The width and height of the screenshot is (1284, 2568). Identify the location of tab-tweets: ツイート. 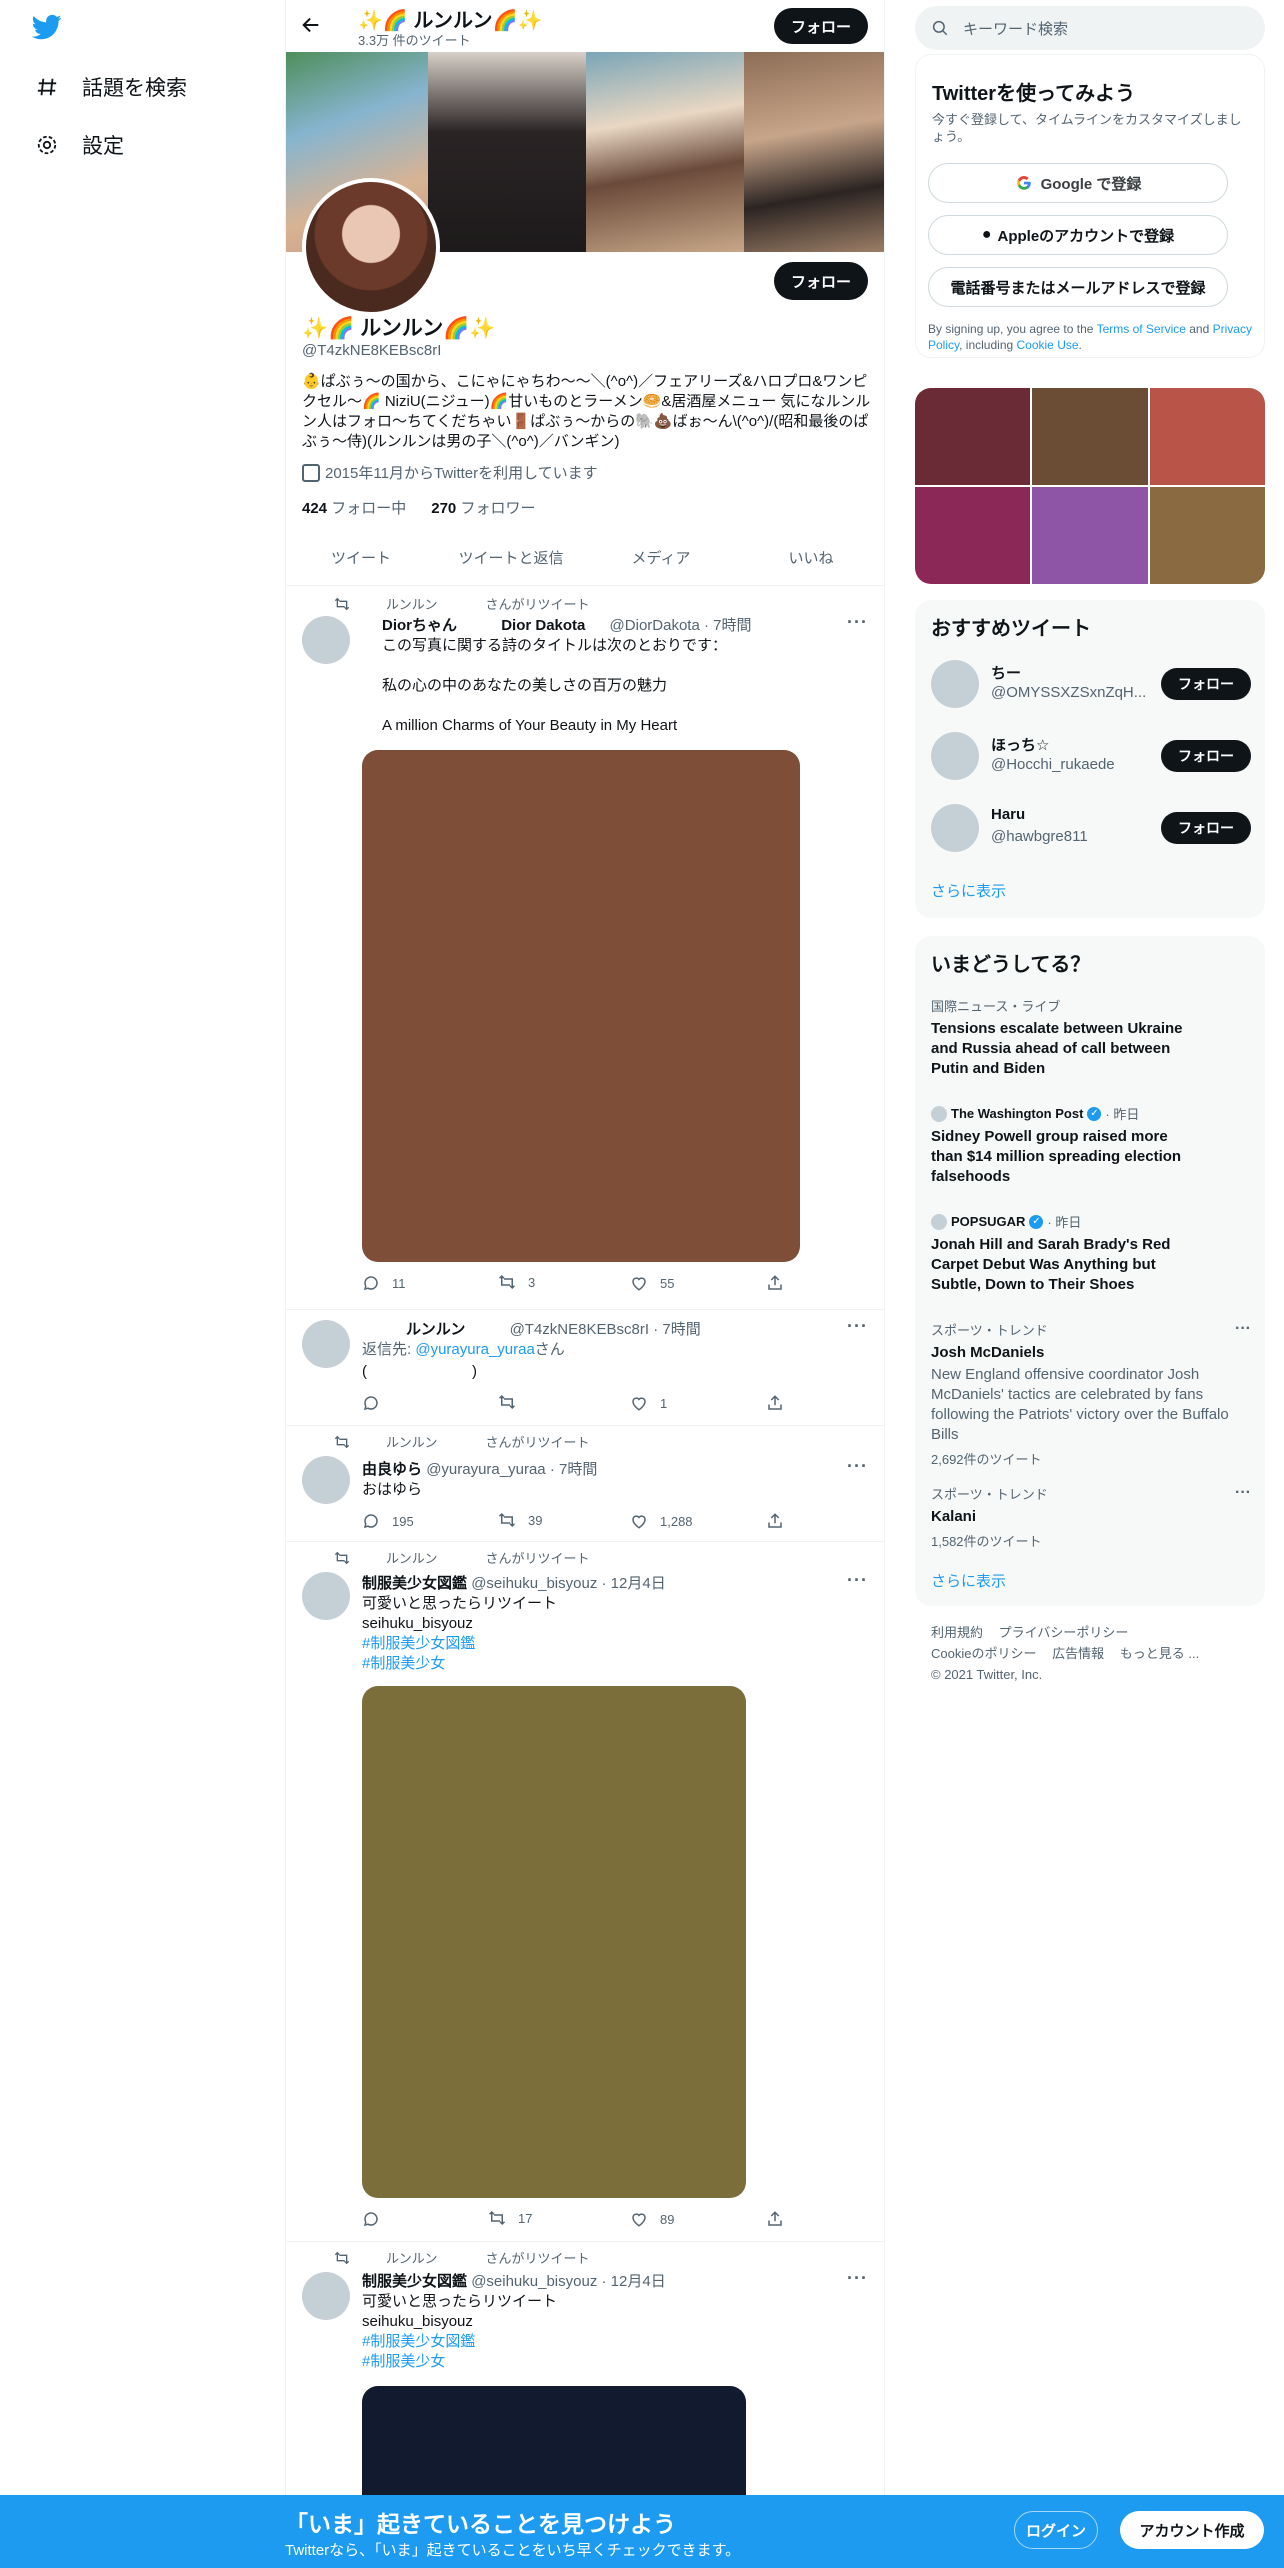
(361, 557).